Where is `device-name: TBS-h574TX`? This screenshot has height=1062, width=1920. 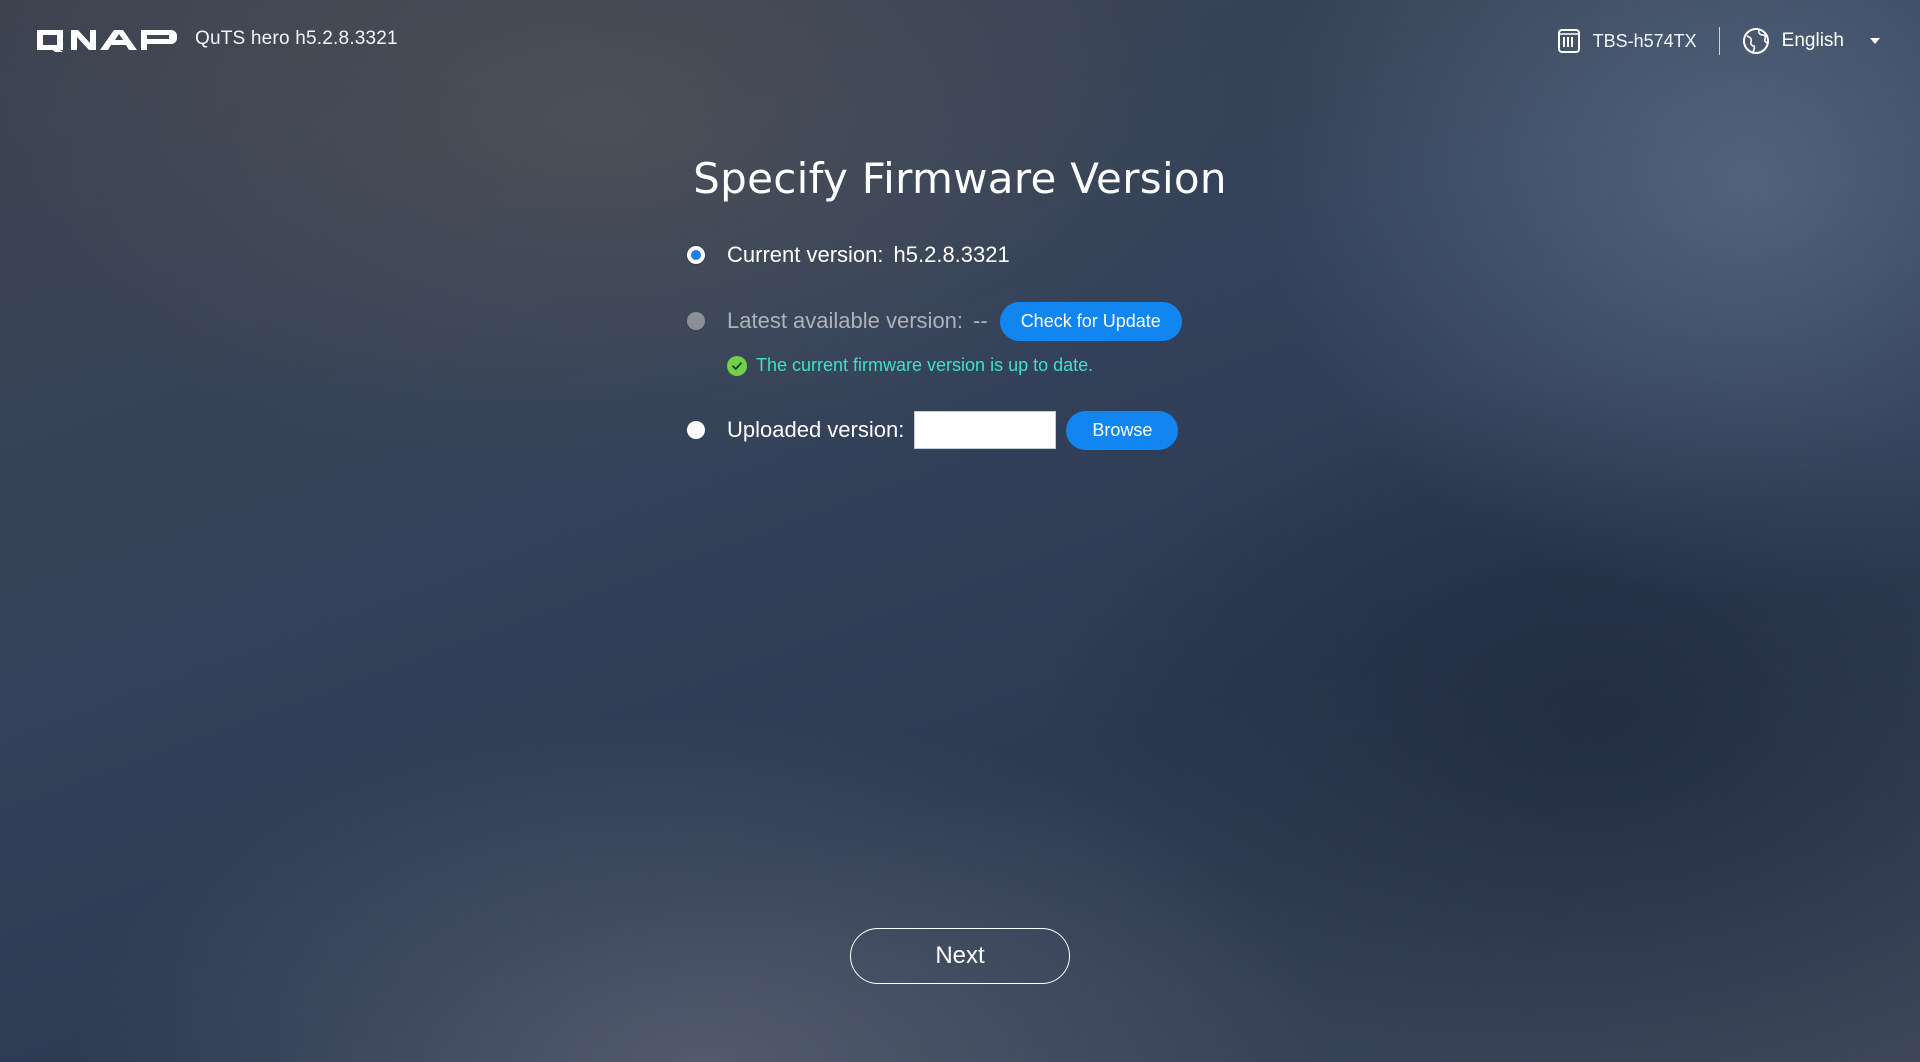 device-name: TBS-h574TX is located at coordinates (1644, 40).